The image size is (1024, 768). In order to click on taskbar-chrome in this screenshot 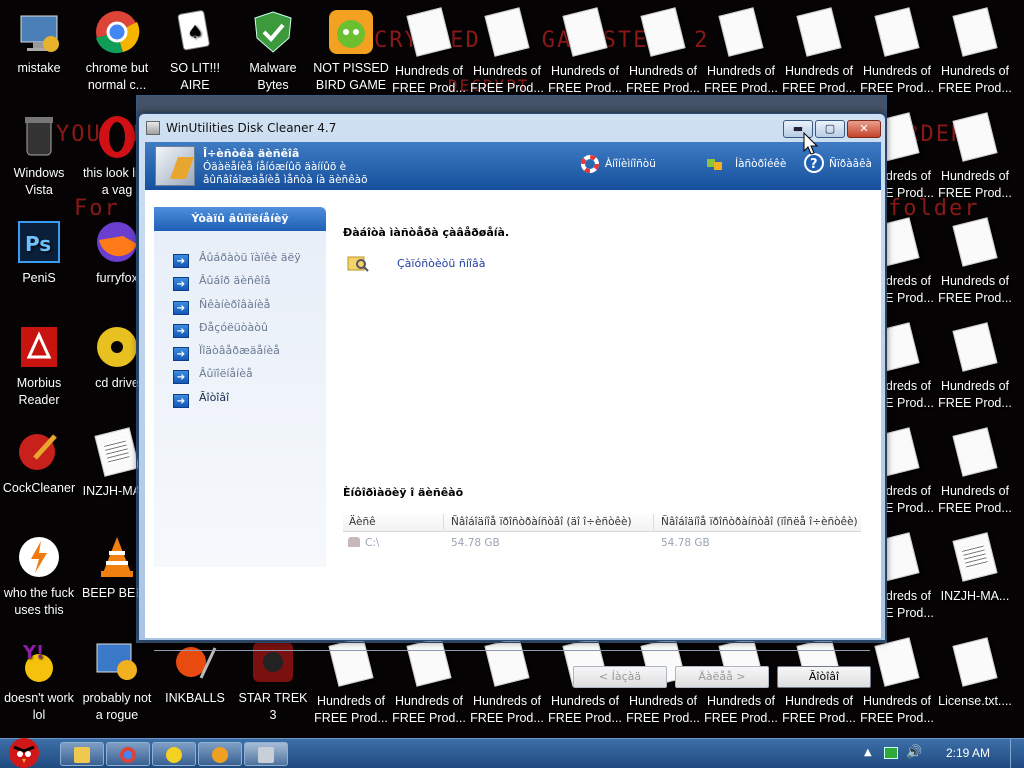, I will do `click(128, 754)`.